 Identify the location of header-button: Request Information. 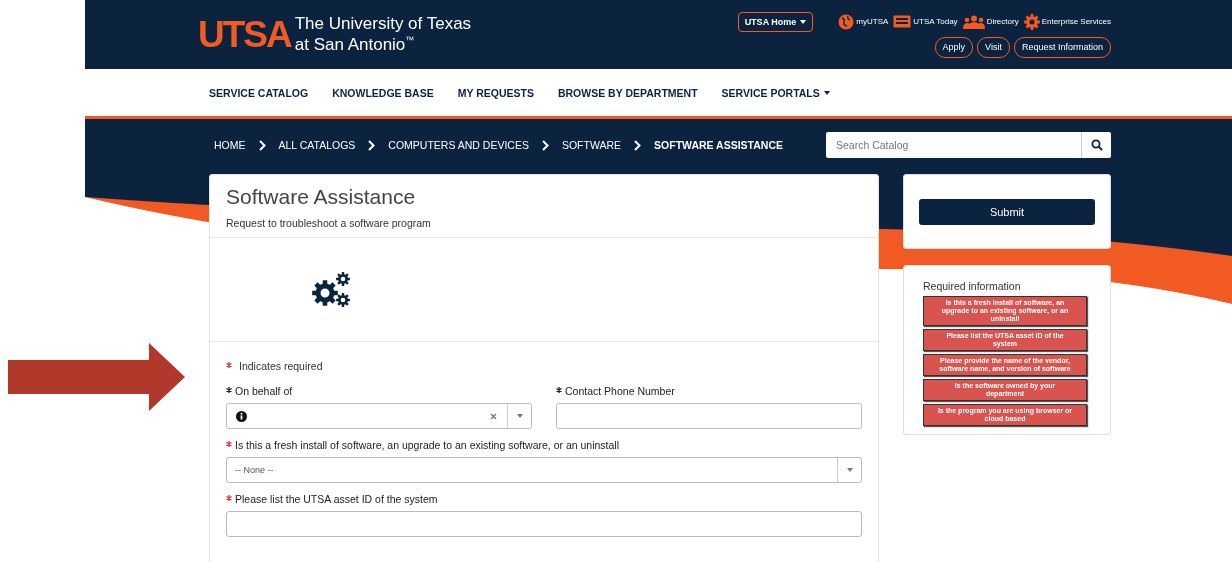
(1062, 47).